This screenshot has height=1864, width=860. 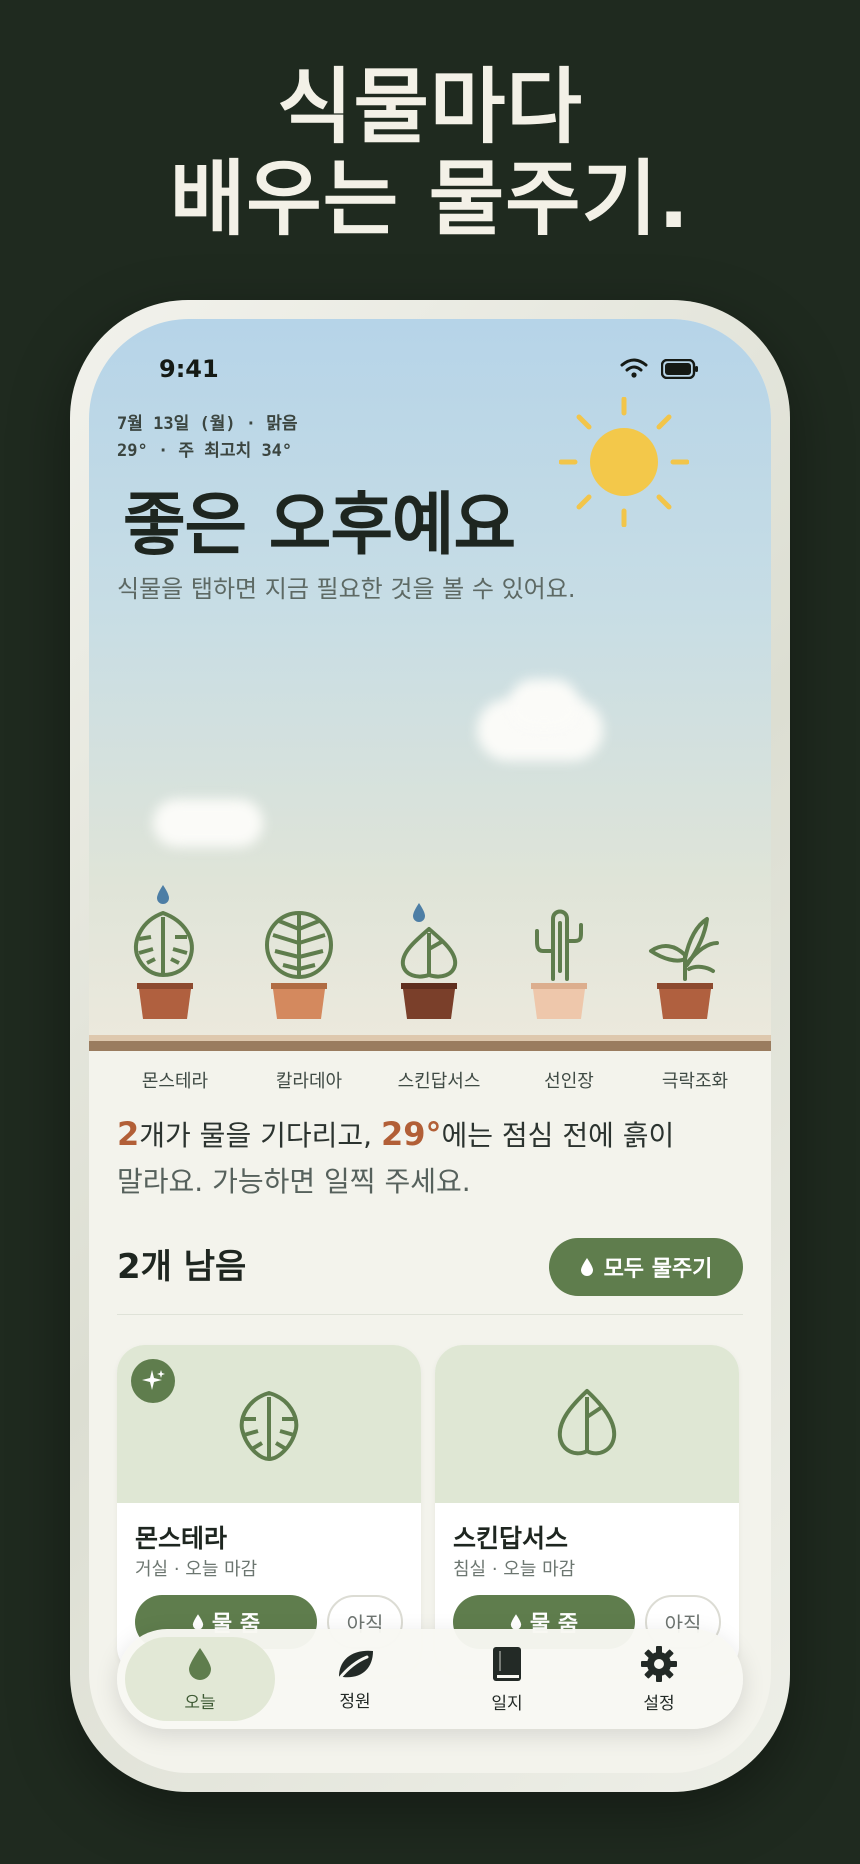 I want to click on card-title: 몬스테라, so click(x=181, y=1538).